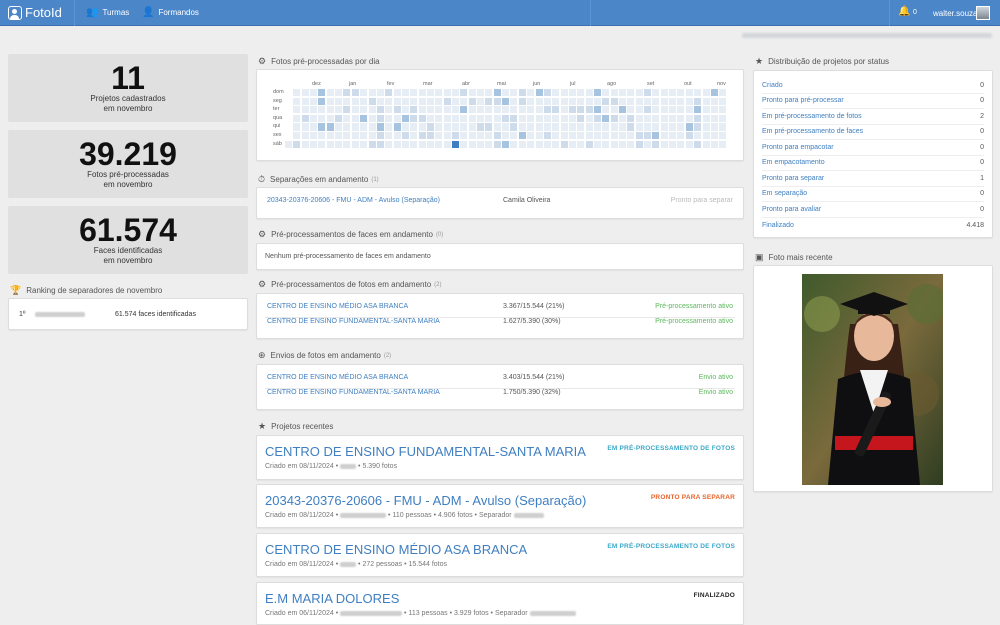 This screenshot has height=625, width=1000. Describe the element at coordinates (873, 148) in the screenshot. I see `status-row: Pronto para empacotar 0` at that location.